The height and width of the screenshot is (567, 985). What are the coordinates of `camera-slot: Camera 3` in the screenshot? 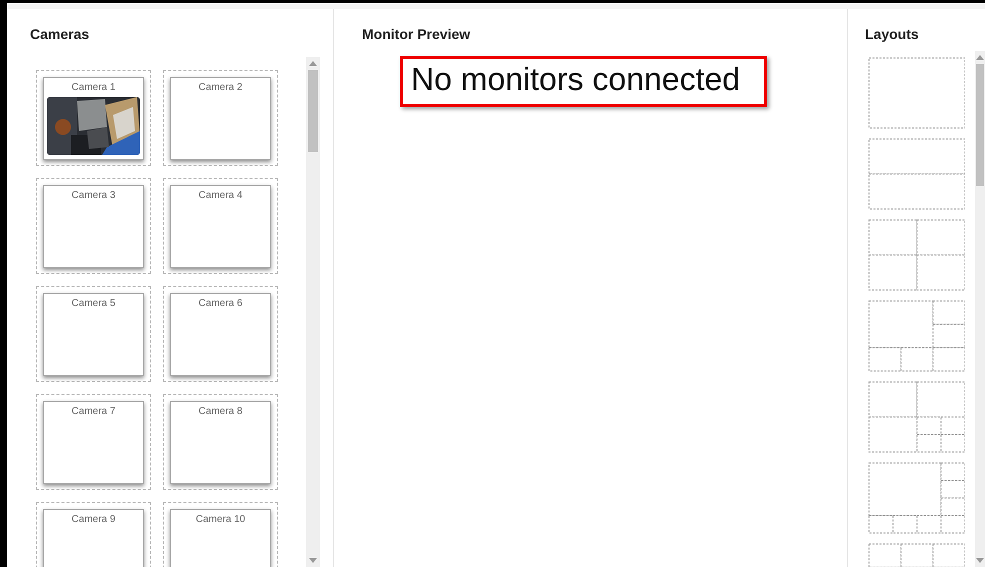 It's located at (93, 226).